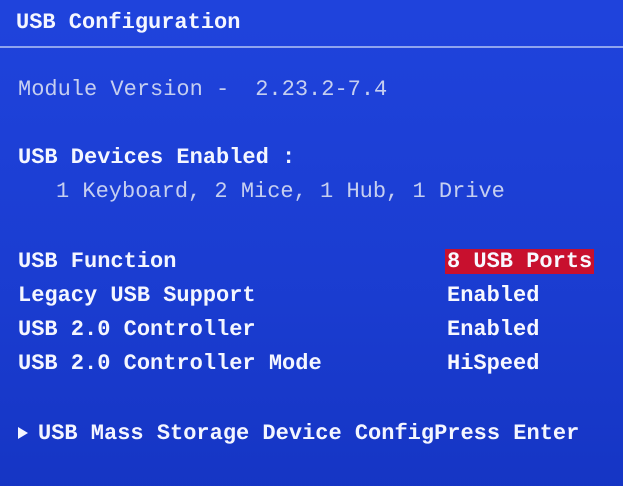 This screenshot has width=623, height=486. Describe the element at coordinates (137, 329) in the screenshot. I see `setting-label: USB 2.0 Controller` at that location.